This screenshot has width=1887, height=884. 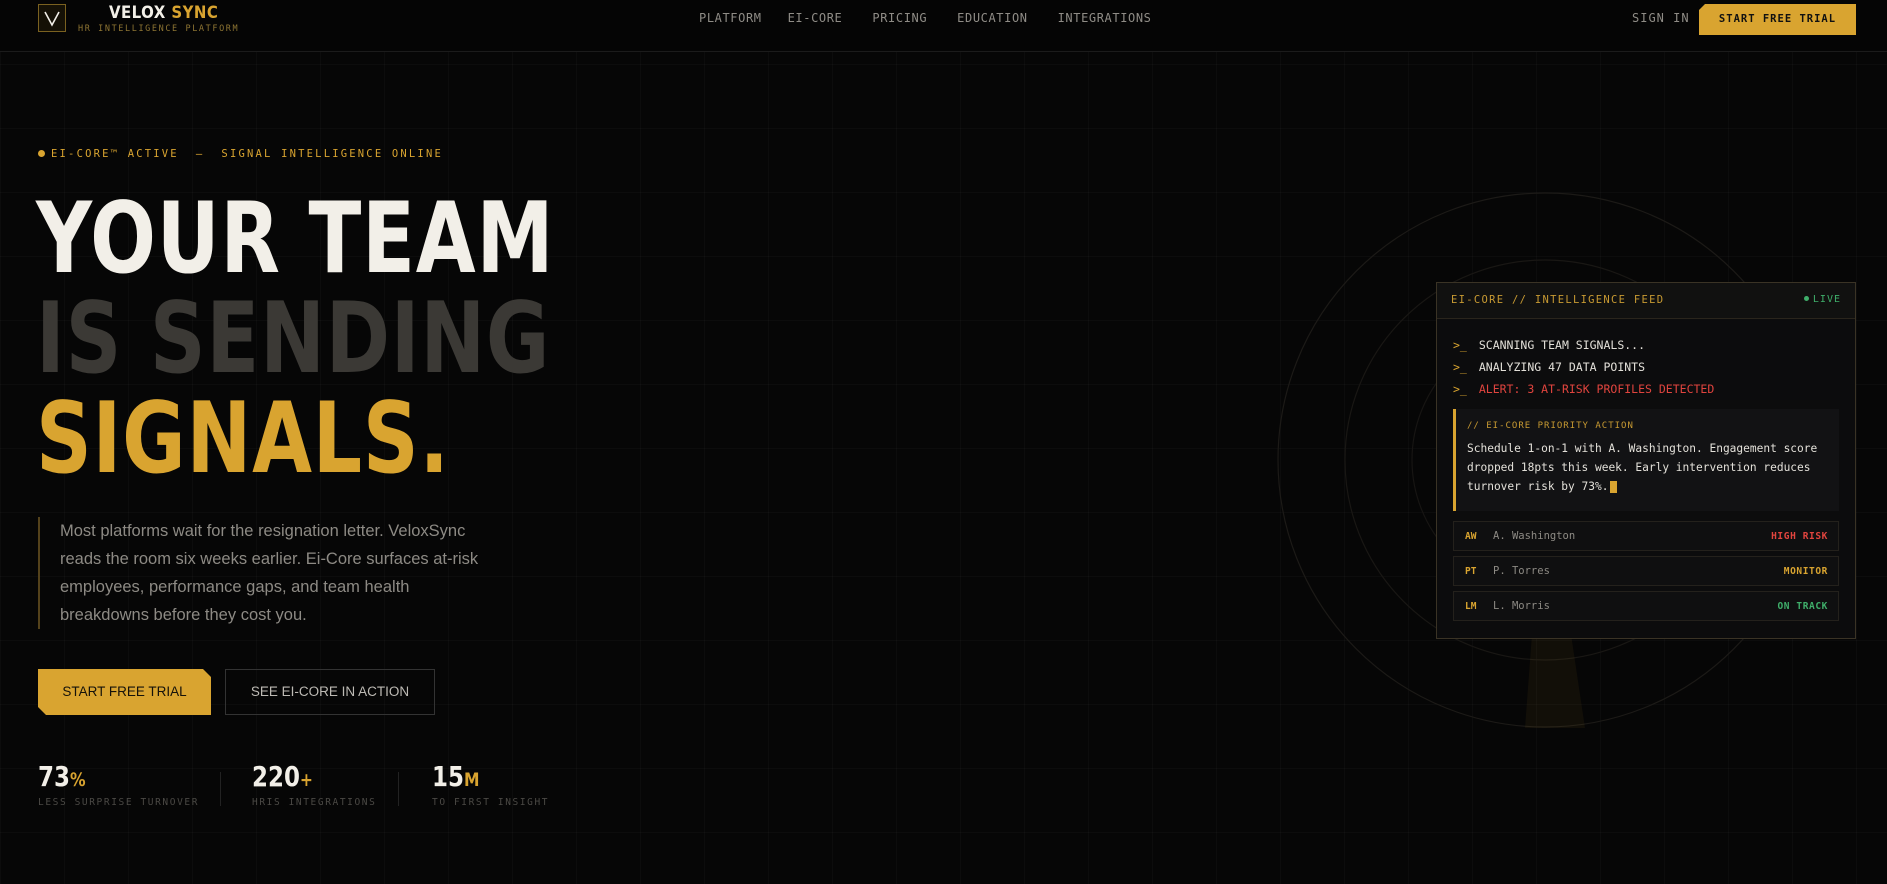 What do you see at coordinates (137, 13) in the screenshot?
I see `brand-name-primary: VELOX` at bounding box center [137, 13].